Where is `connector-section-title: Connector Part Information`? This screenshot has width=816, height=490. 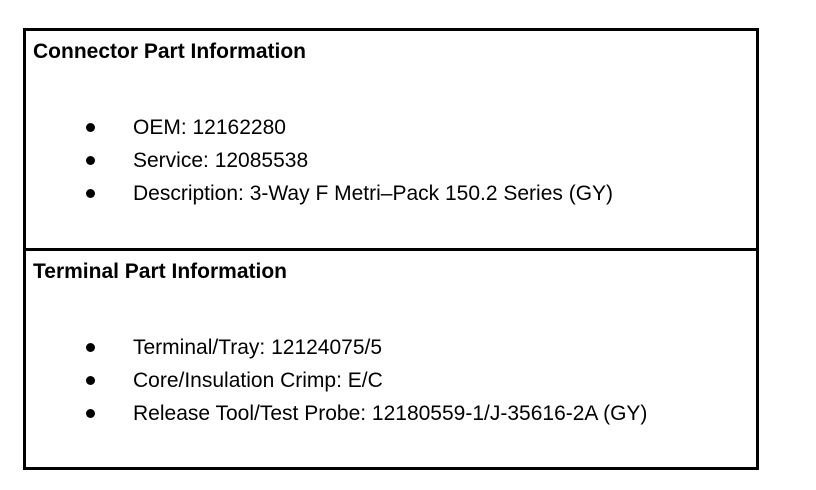 connector-section-title: Connector Part Information is located at coordinates (170, 51).